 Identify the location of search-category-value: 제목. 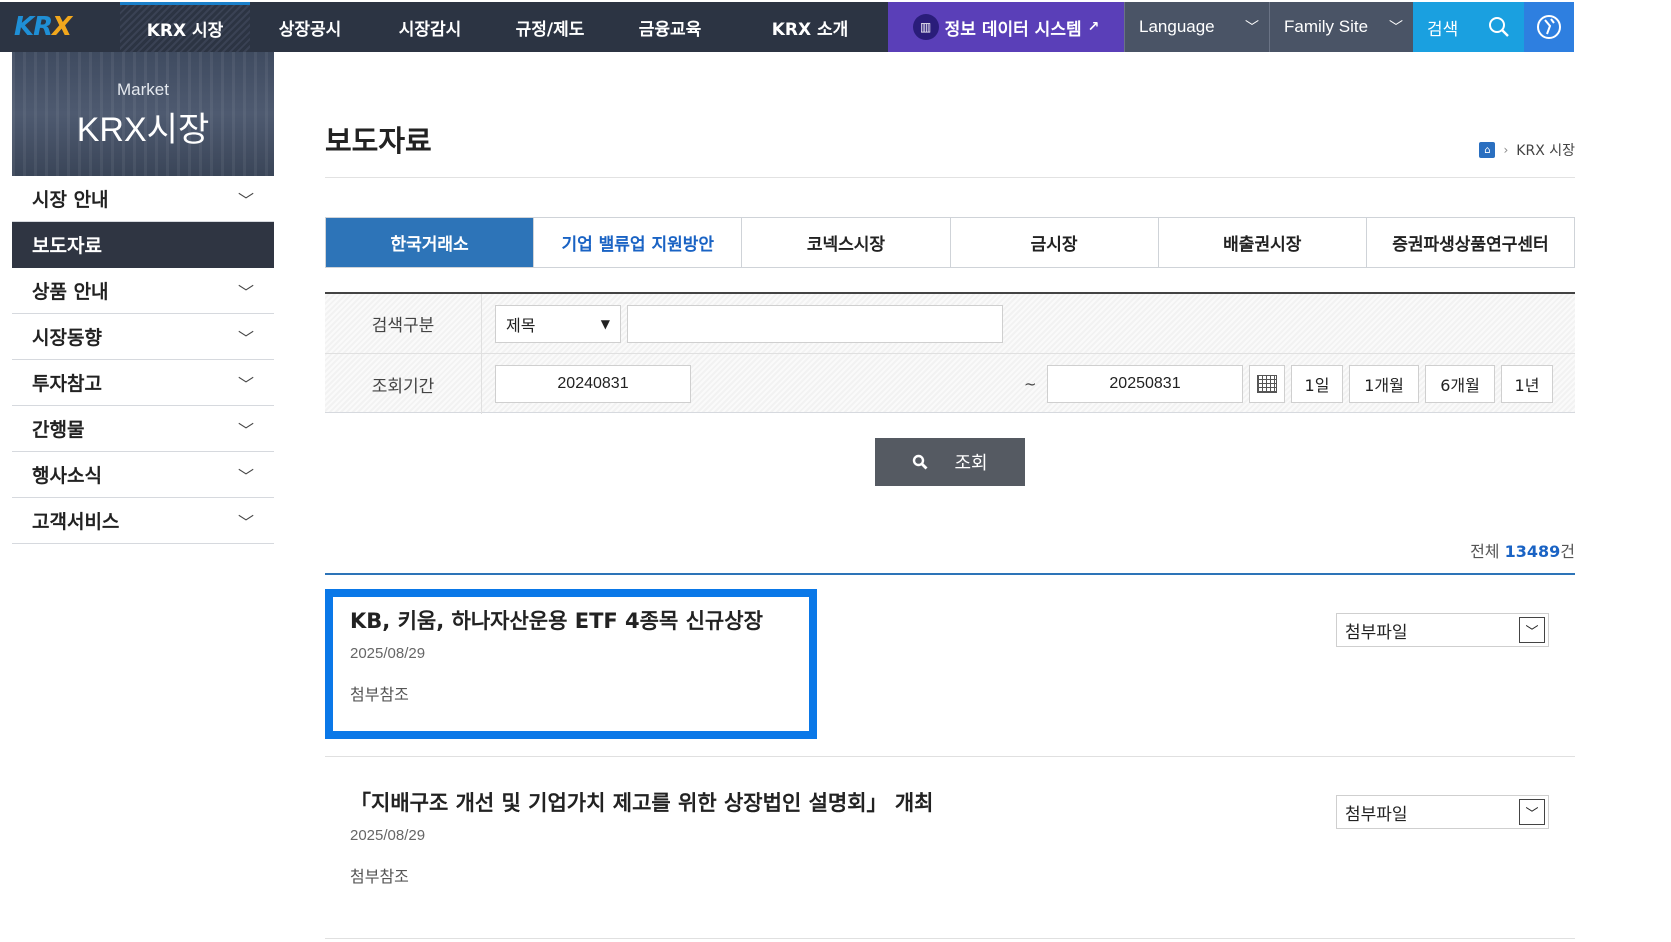
(521, 325).